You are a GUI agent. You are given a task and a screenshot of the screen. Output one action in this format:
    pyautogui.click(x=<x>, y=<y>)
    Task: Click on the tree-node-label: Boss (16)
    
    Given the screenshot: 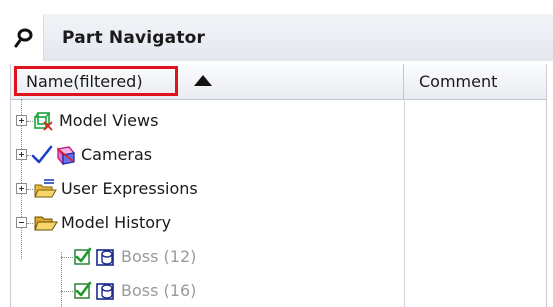 What is the action you would take?
    pyautogui.click(x=159, y=290)
    